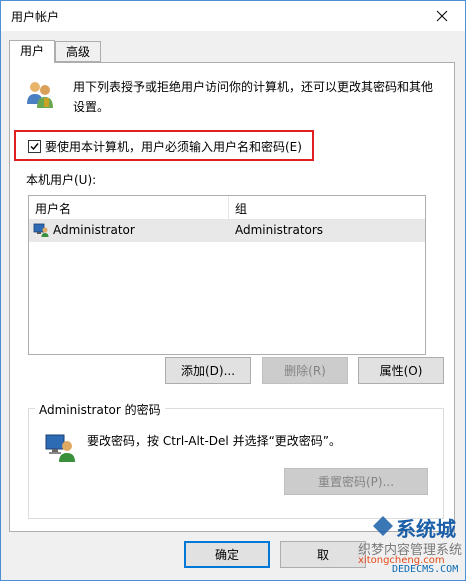 The height and width of the screenshot is (582, 466). I want to click on user-computer-icon, so click(60, 448).